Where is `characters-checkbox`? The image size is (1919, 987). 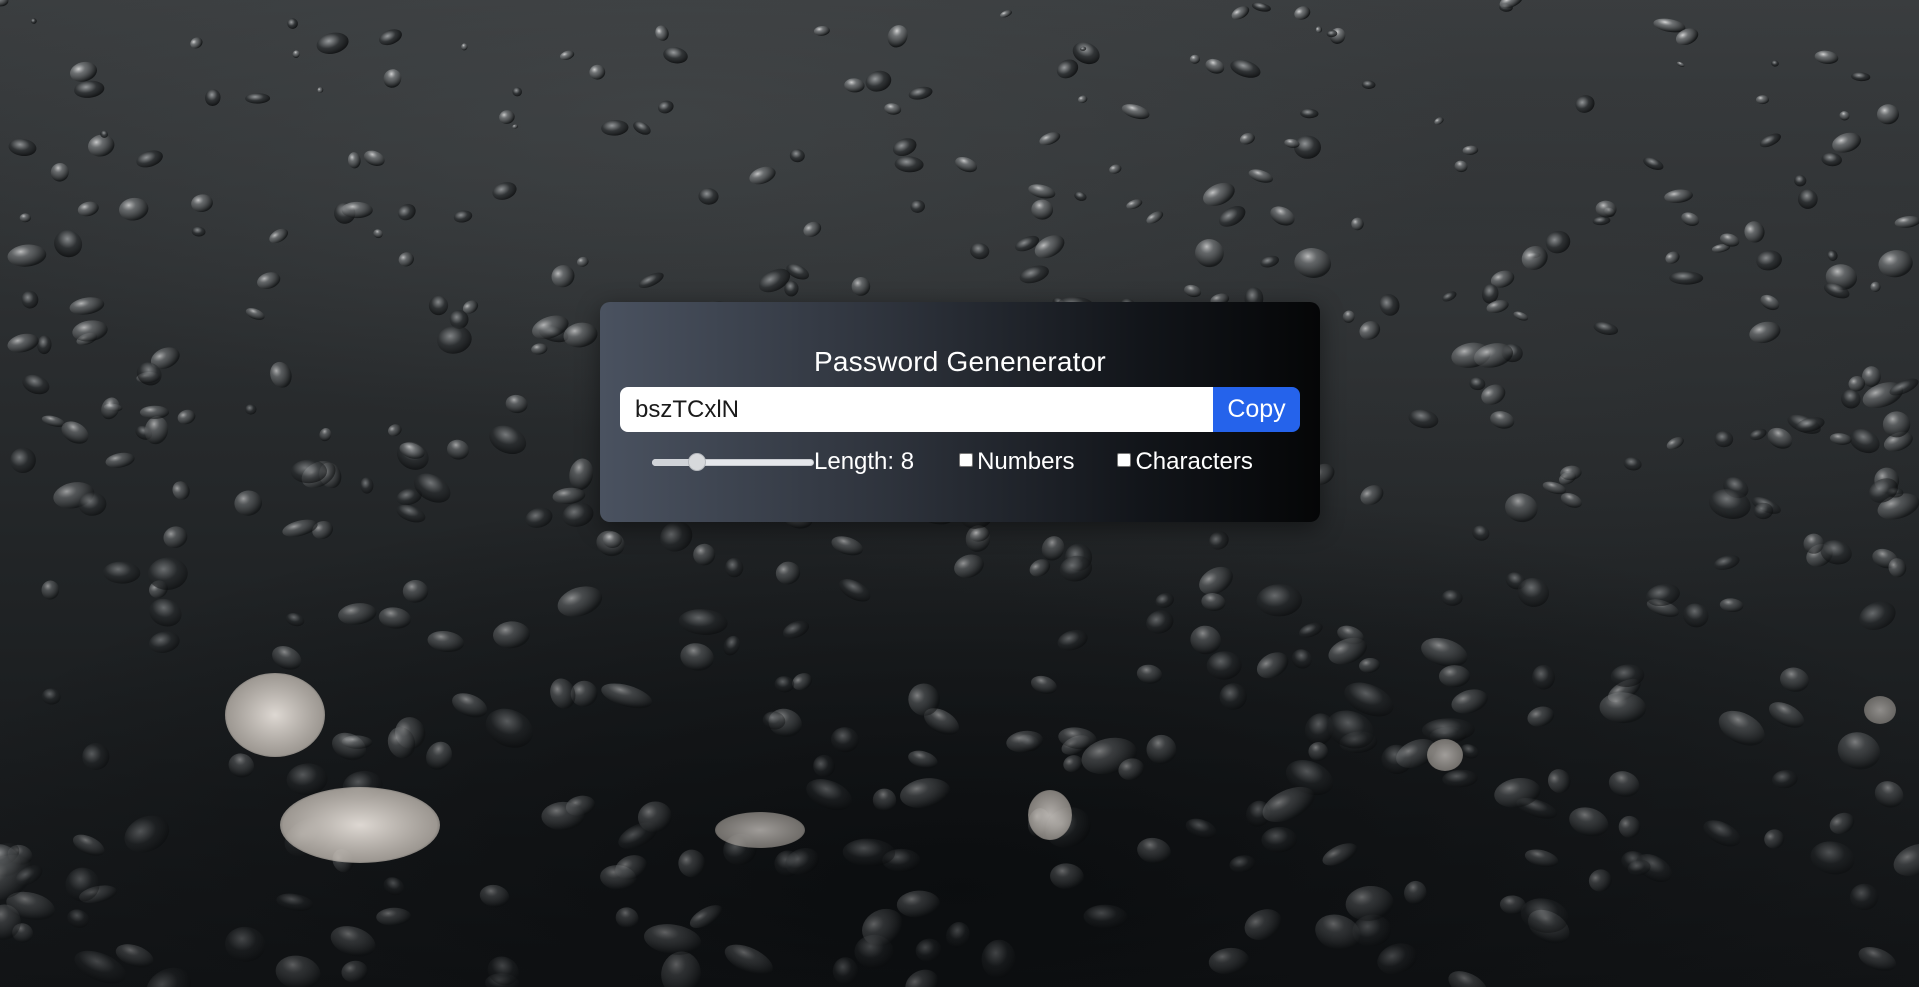
characters-checkbox is located at coordinates (1124, 460).